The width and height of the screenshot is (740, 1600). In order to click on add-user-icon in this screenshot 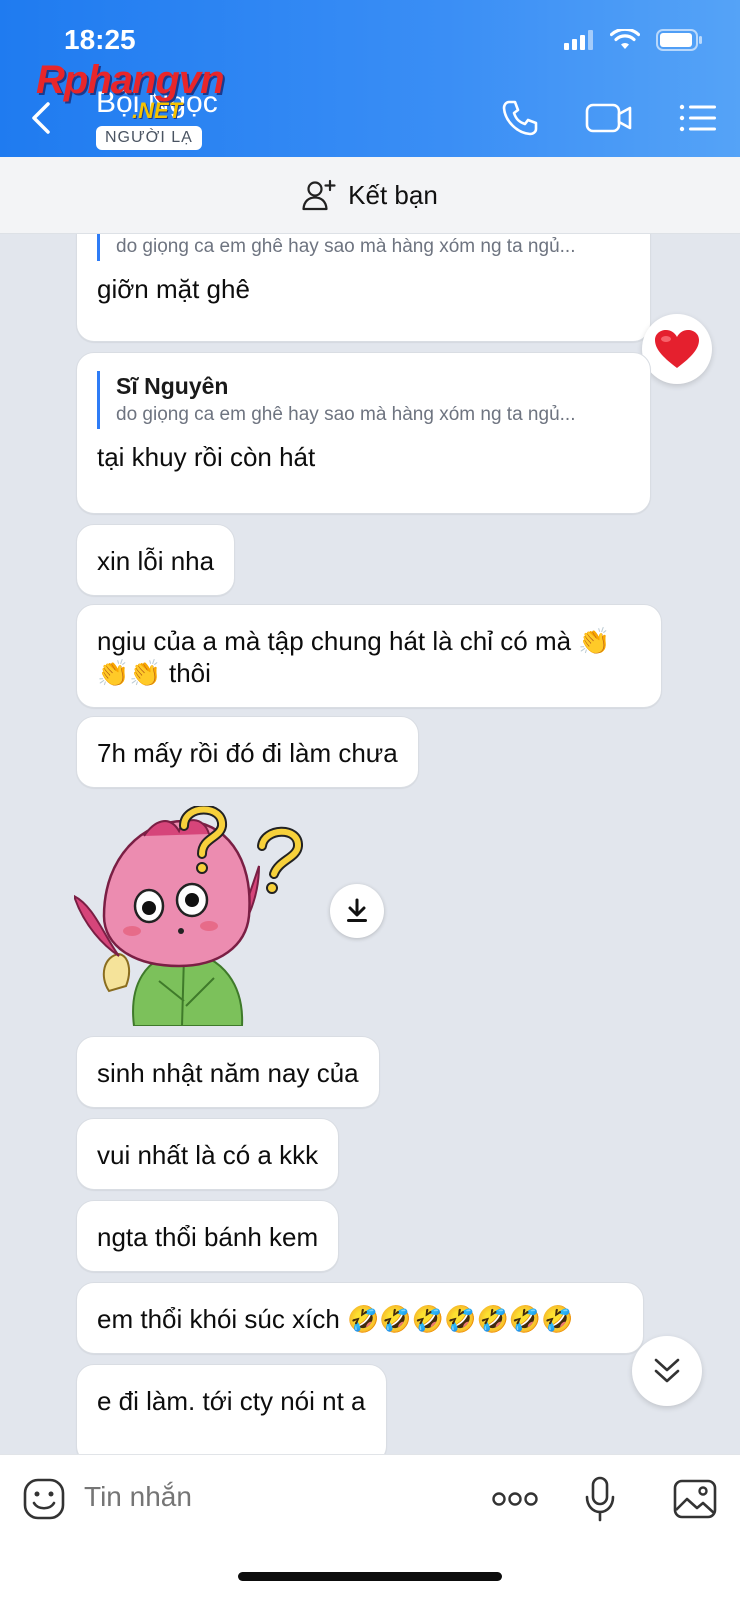, I will do `click(319, 195)`.